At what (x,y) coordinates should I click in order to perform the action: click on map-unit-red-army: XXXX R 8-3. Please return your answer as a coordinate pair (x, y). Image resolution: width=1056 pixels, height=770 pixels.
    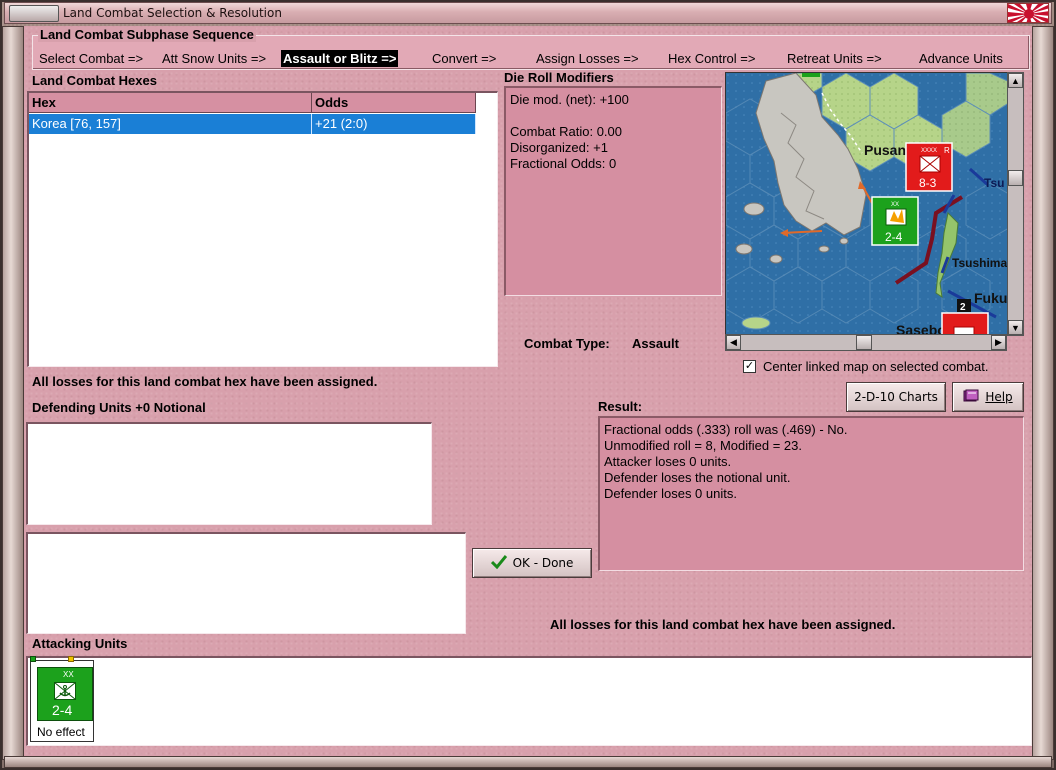
    Looking at the image, I should click on (929, 167).